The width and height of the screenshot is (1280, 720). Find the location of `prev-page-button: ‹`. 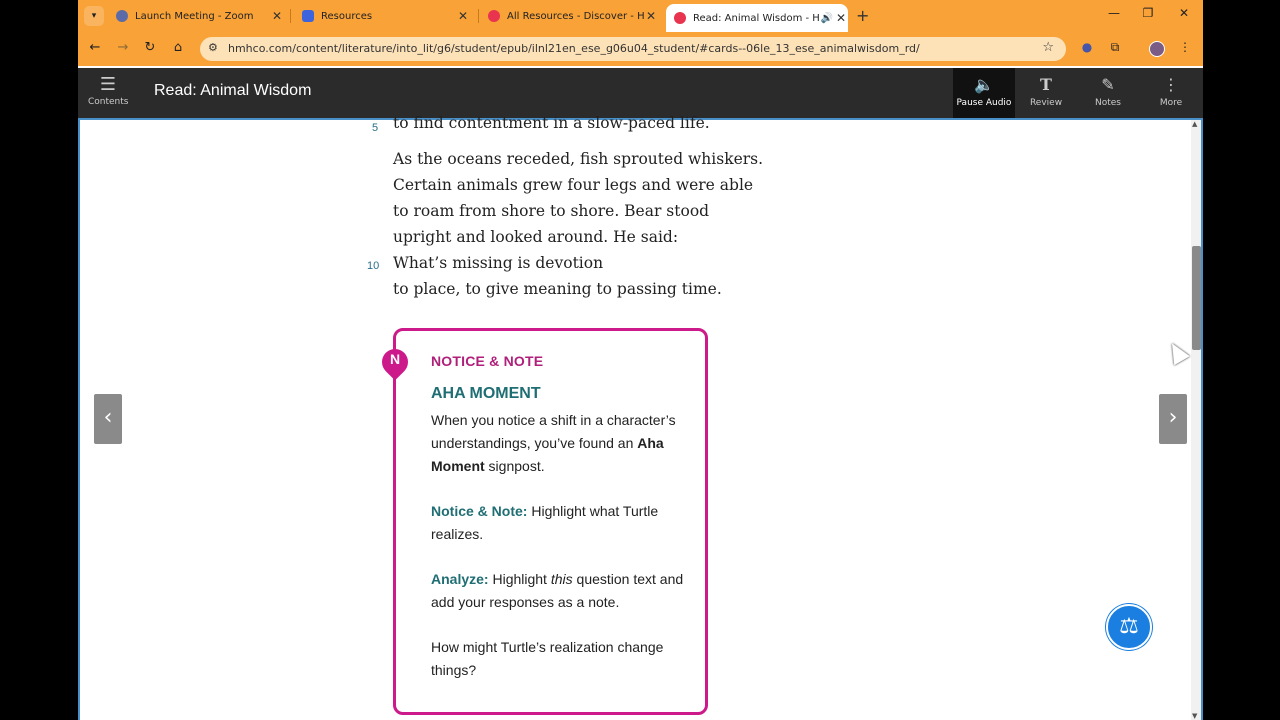

prev-page-button: ‹ is located at coordinates (108, 419).